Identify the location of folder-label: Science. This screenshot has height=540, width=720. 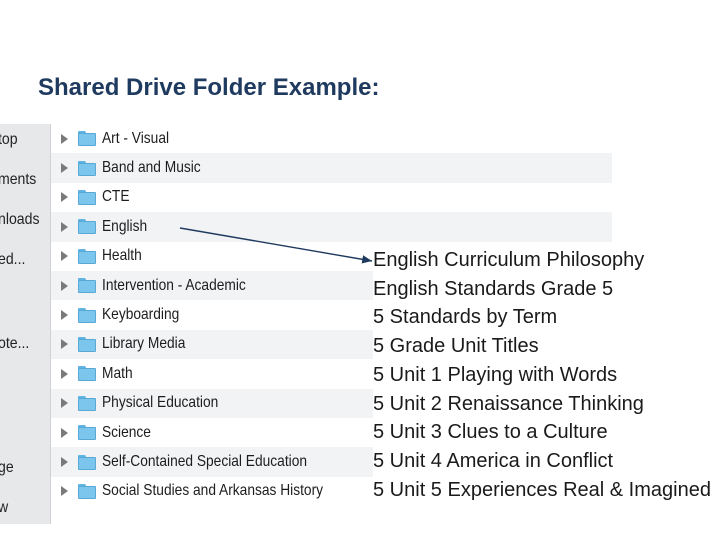
(126, 432).